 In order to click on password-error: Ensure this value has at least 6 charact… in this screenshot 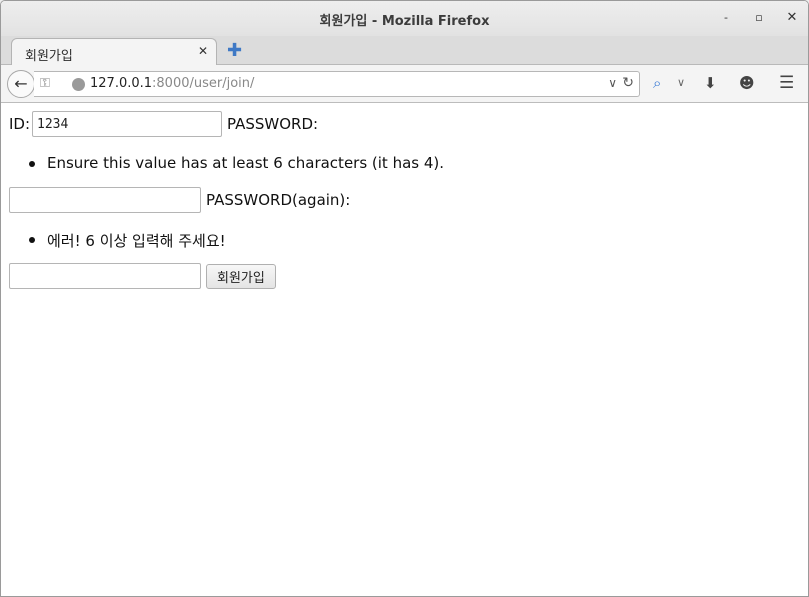, I will do `click(236, 163)`.